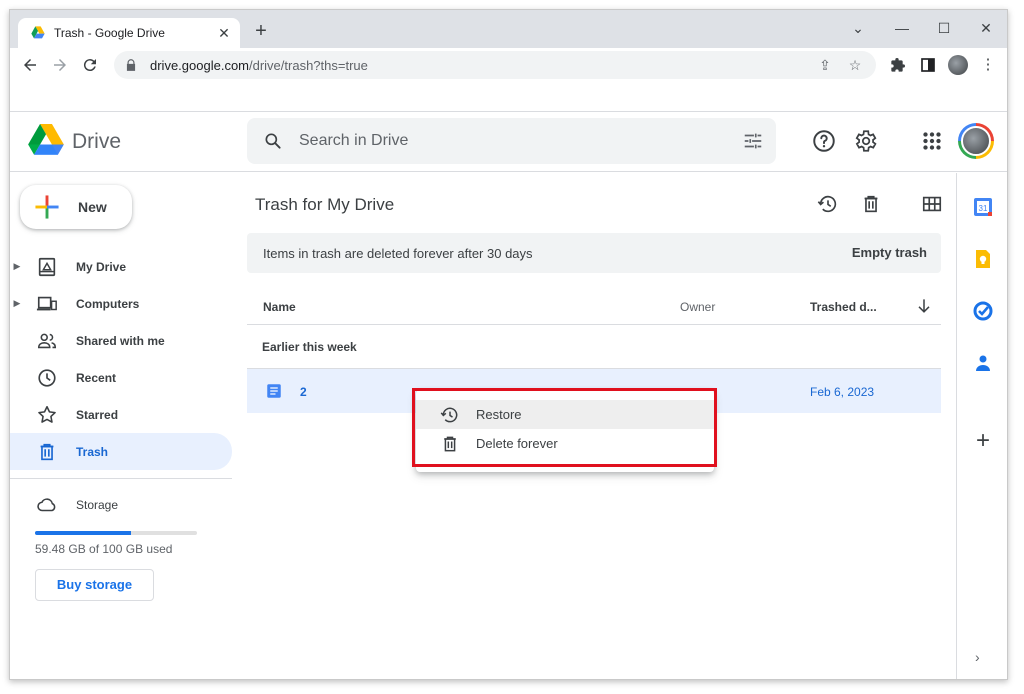 Image resolution: width=1024 pixels, height=694 pixels. Describe the element at coordinates (104, 549) in the screenshot. I see `storage-usage-text: 59.48 GB of 100 GB used` at that location.